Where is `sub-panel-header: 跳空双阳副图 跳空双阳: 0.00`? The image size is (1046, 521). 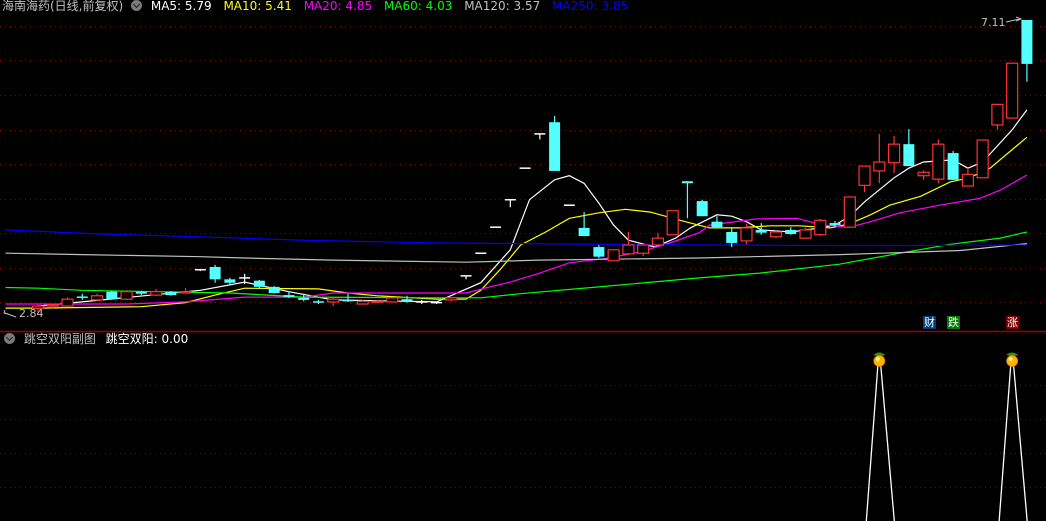
sub-panel-header: 跳空双阳副图 跳空双阳: 0.00 is located at coordinates (95, 339).